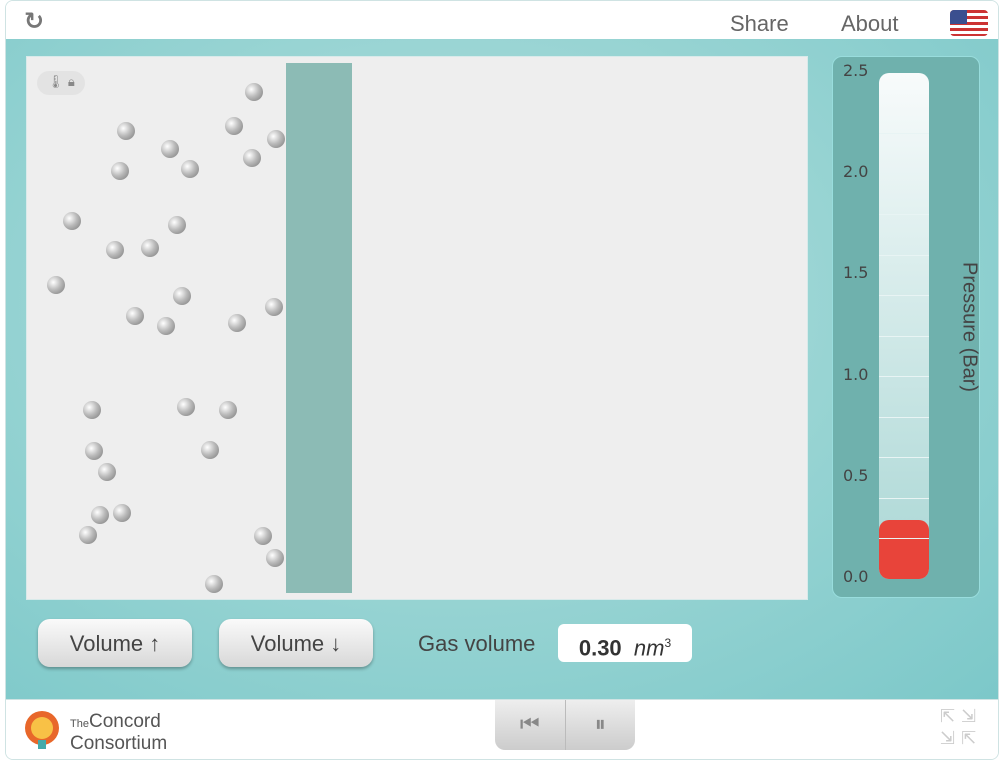  What do you see at coordinates (319, 328) in the screenshot?
I see `piston` at bounding box center [319, 328].